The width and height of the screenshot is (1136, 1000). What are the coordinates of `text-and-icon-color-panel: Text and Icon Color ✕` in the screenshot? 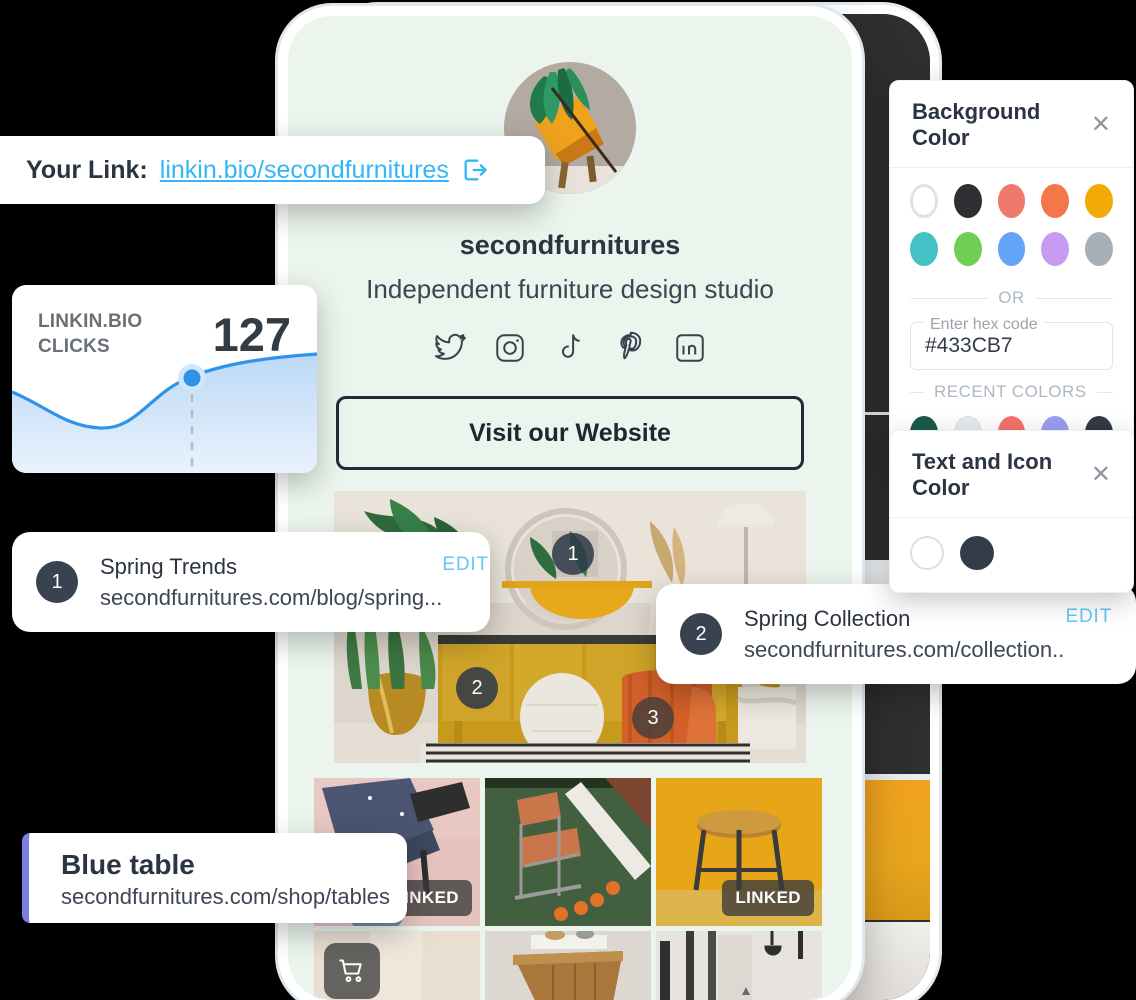 It's located at (1011, 511).